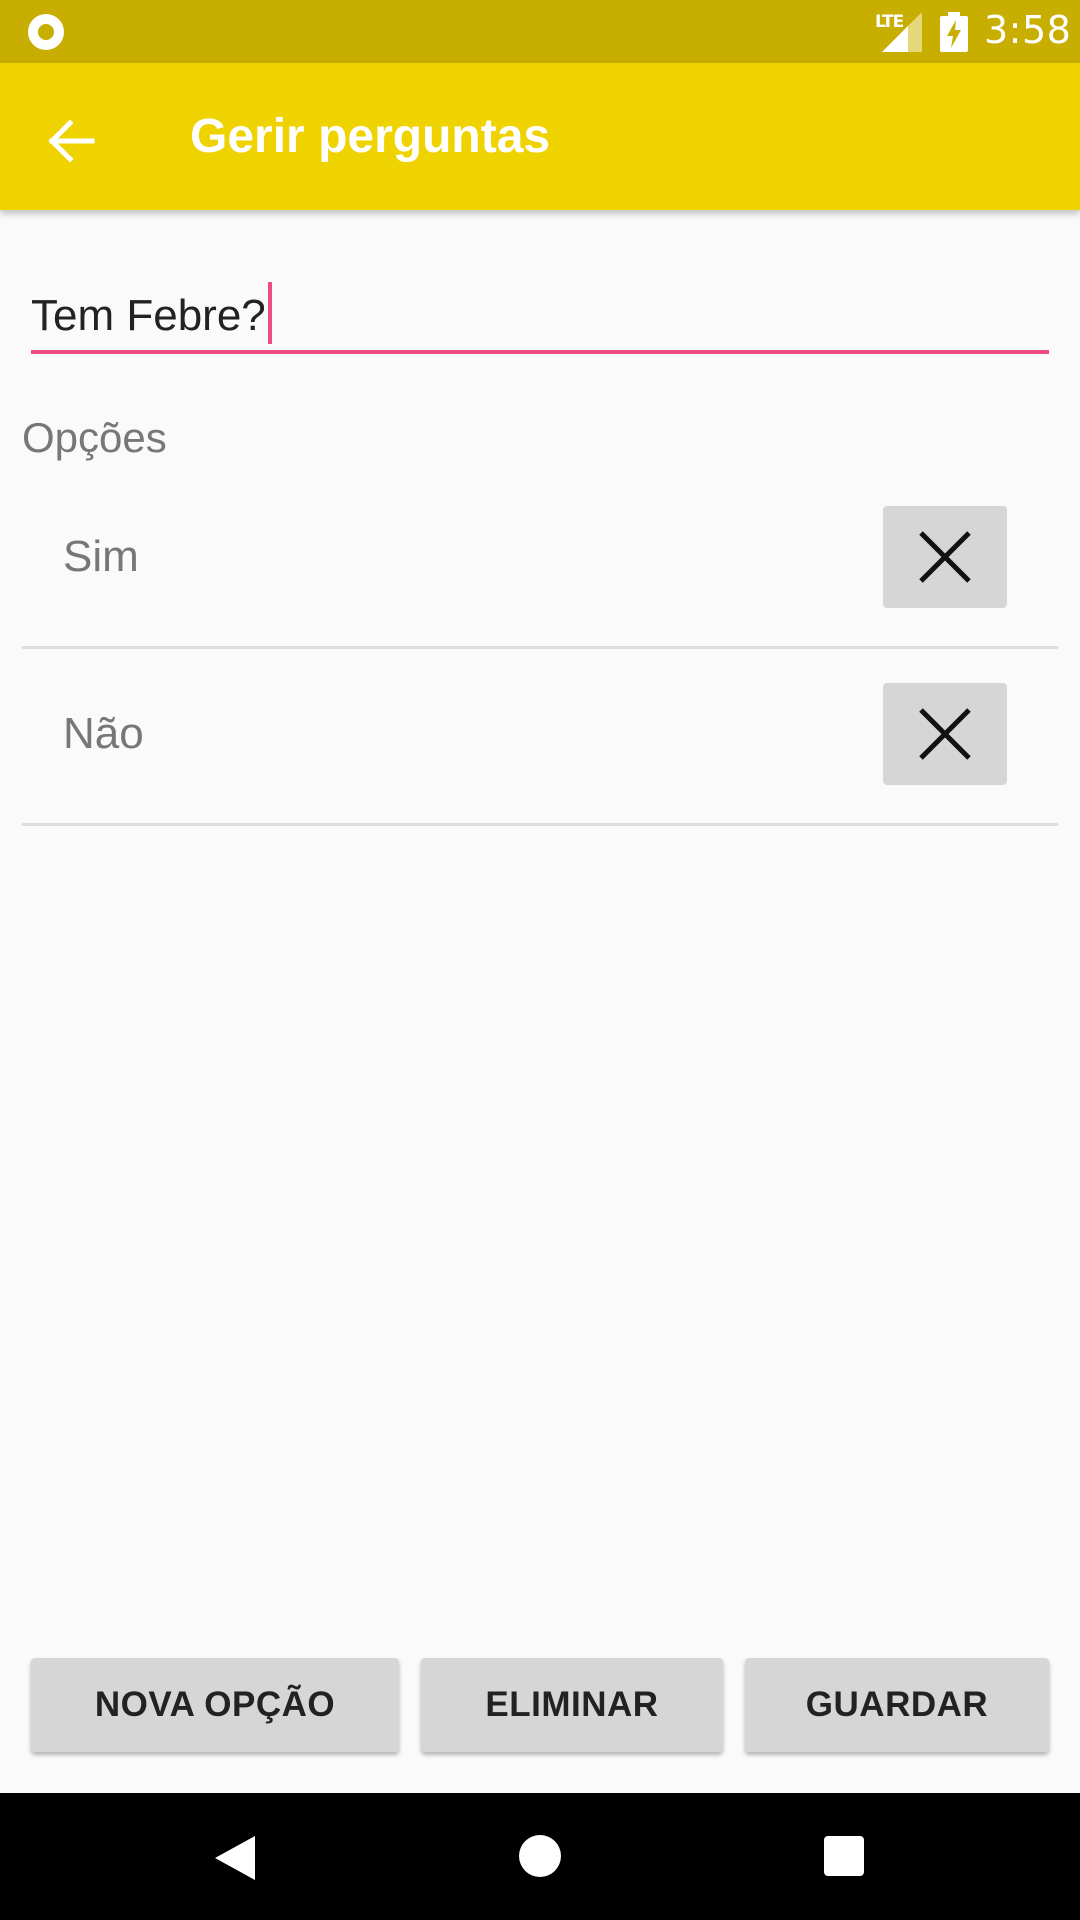  What do you see at coordinates (954, 32) in the screenshot?
I see `battery-charging-icon` at bounding box center [954, 32].